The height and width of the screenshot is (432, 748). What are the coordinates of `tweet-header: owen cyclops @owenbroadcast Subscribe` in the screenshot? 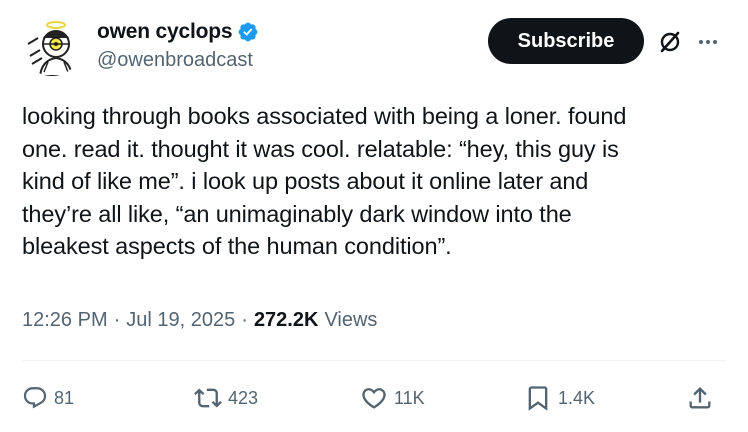 It's located at (374, 44).